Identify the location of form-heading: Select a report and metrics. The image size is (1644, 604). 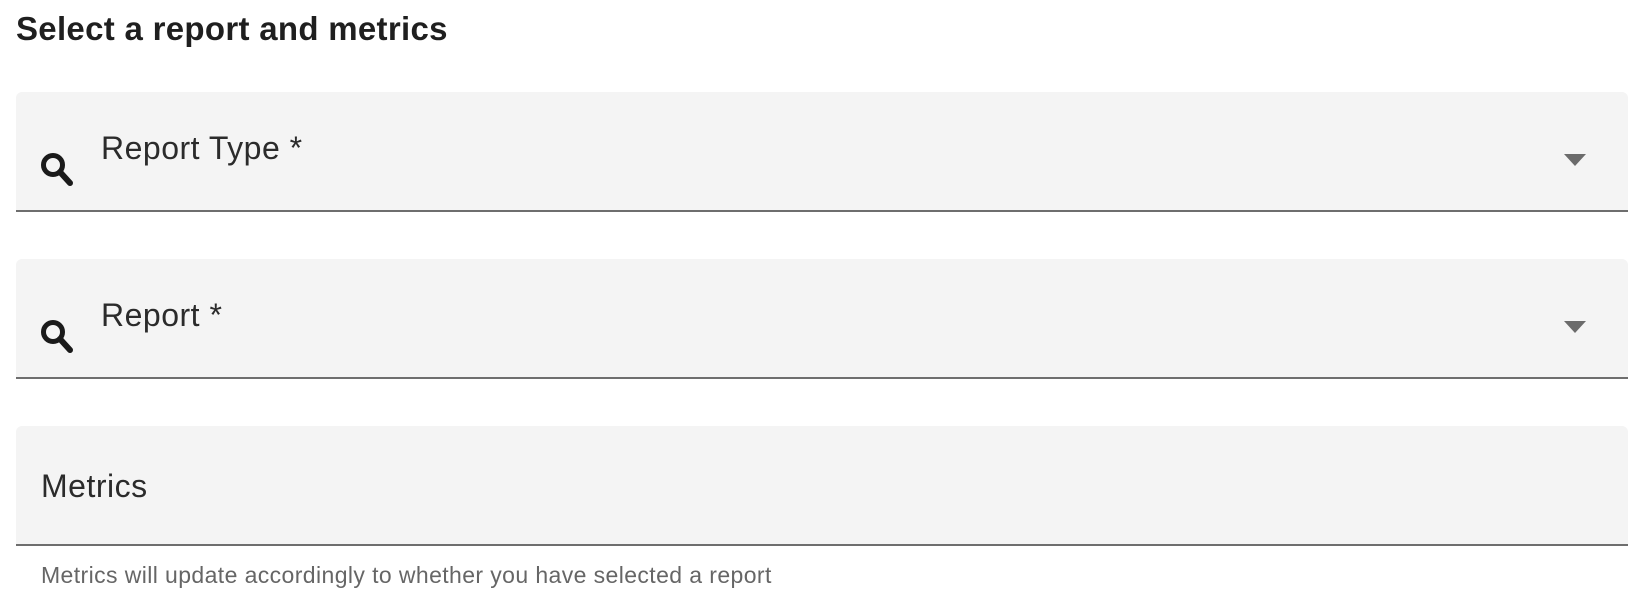
(232, 28).